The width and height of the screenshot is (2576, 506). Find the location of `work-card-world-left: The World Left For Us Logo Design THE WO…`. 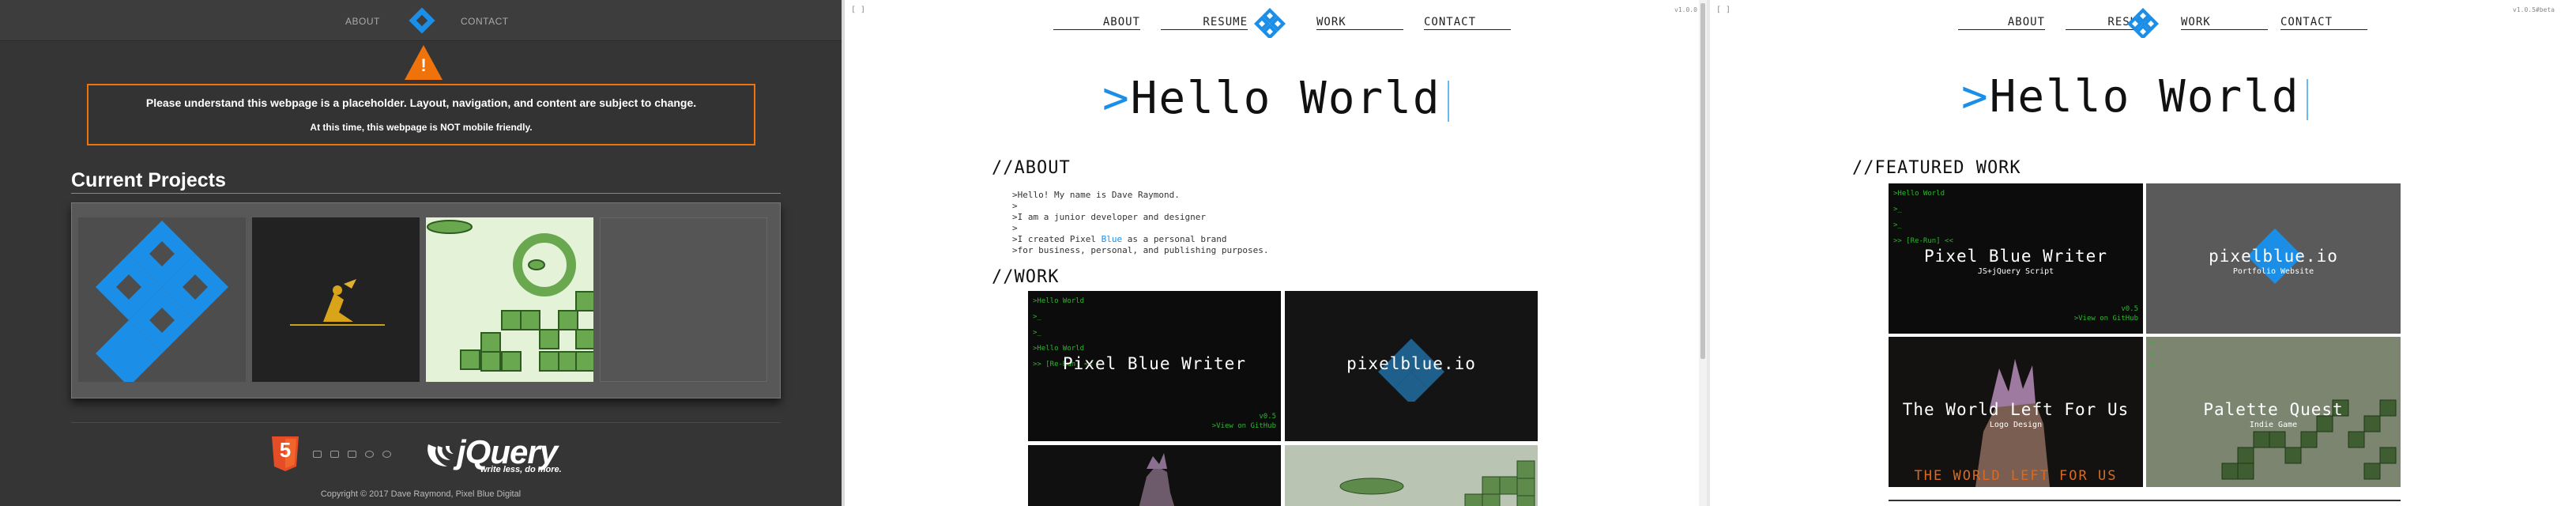

work-card-world-left: The World Left For Us Logo Design THE WO… is located at coordinates (2016, 412).